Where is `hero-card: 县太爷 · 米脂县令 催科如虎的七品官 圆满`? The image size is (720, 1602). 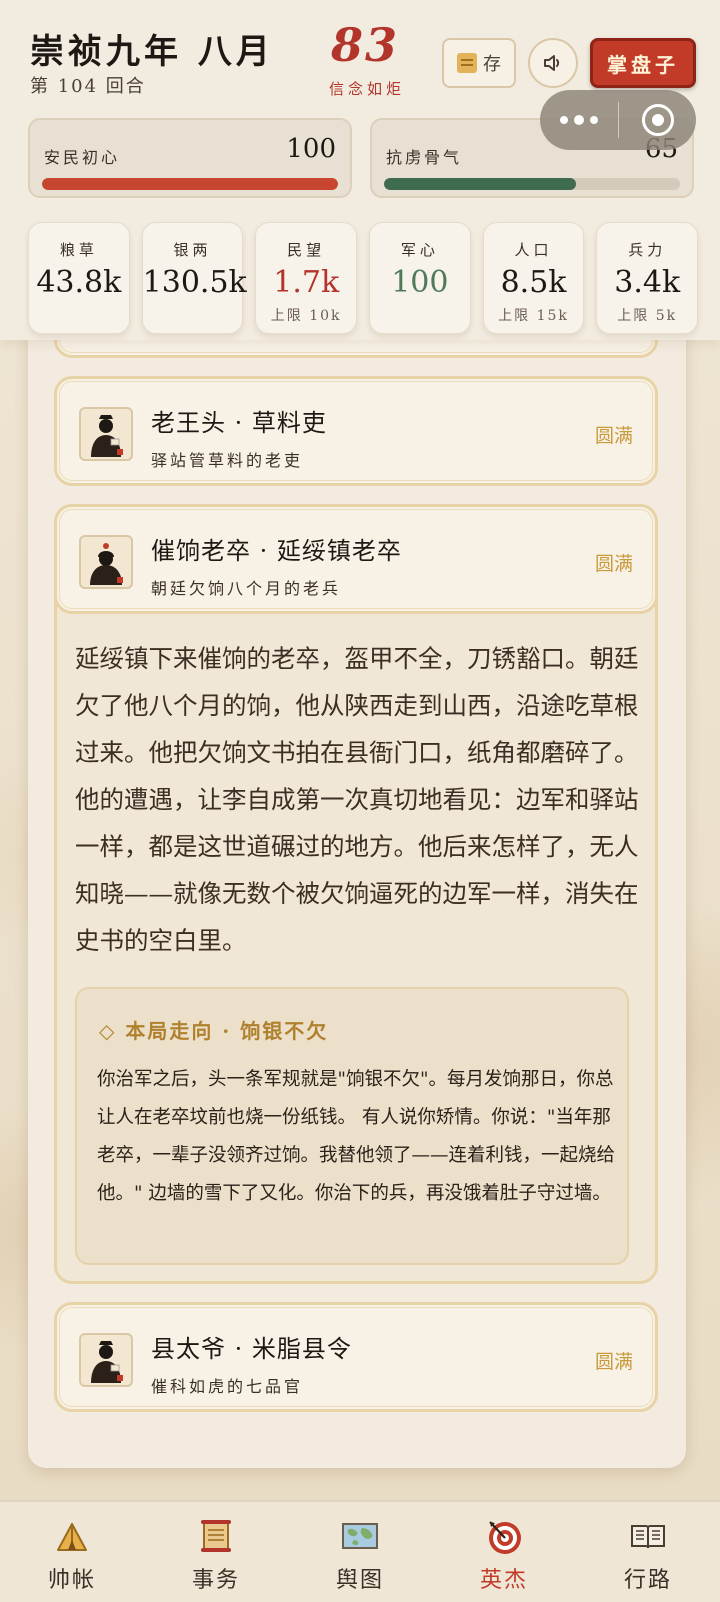 hero-card: 县太爷 · 米脂县令 催科如虎的七品官 圆满 is located at coordinates (356, 1357).